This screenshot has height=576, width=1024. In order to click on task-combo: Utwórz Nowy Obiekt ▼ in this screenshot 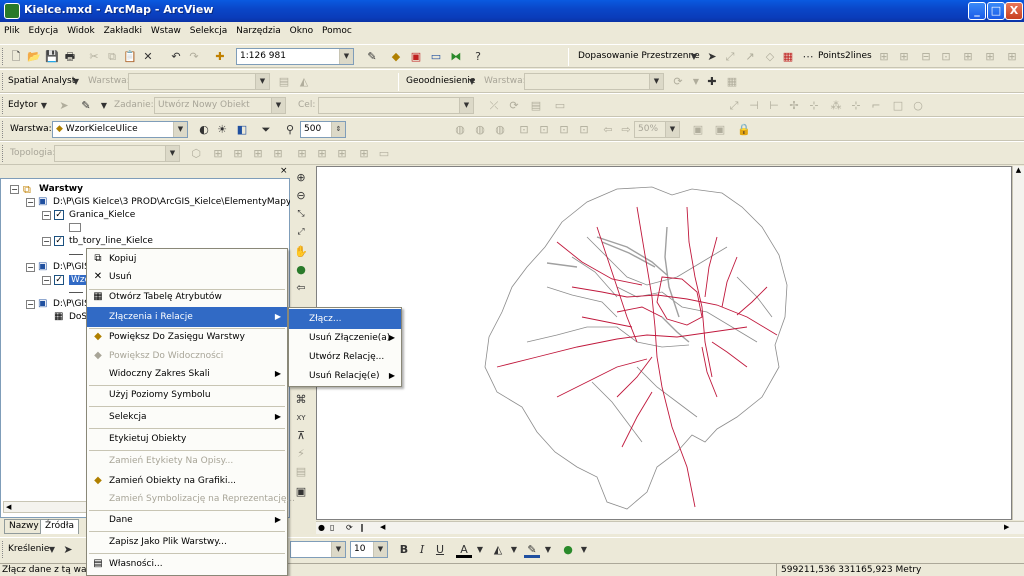, I will do `click(220, 105)`.